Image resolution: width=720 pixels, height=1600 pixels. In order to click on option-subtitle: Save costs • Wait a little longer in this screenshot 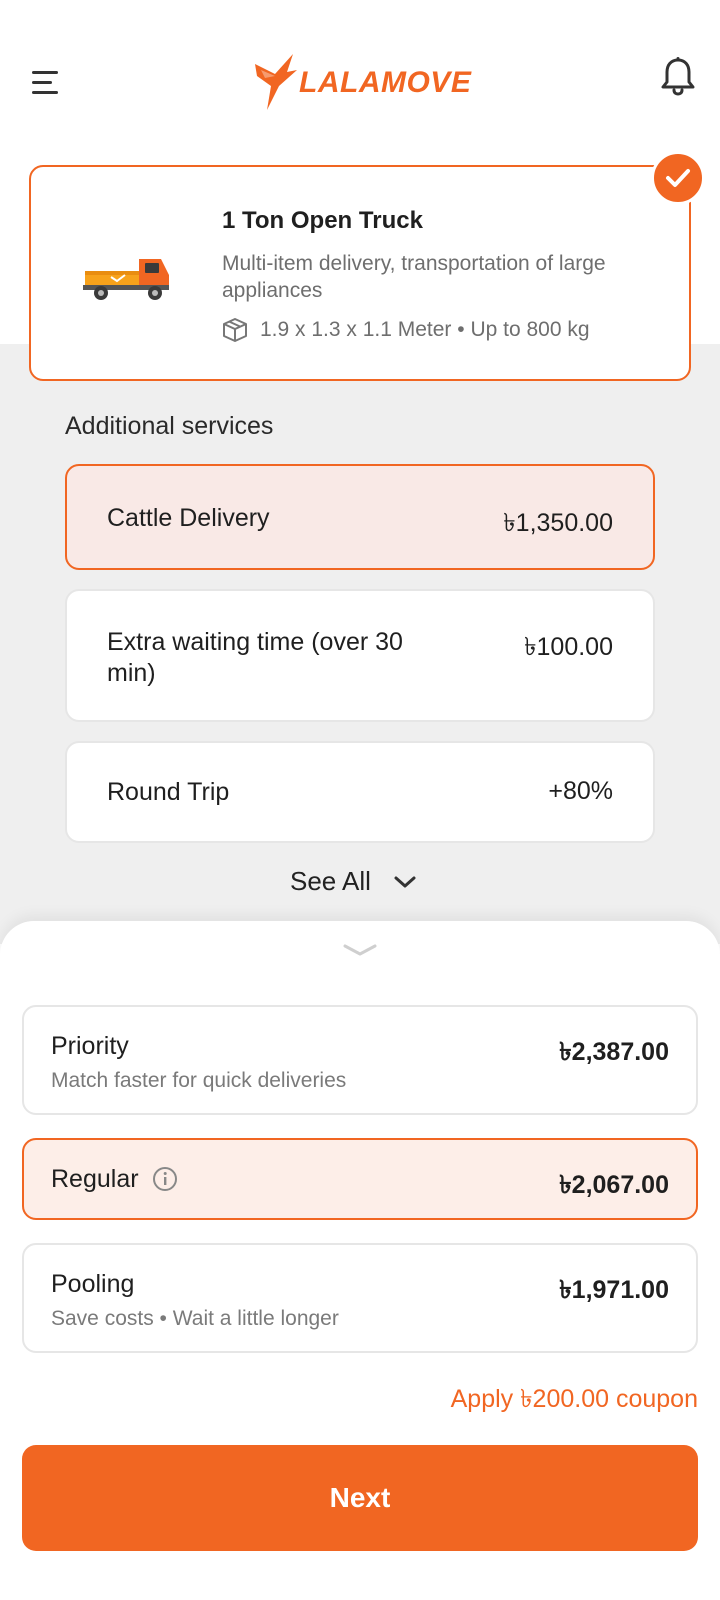, I will do `click(195, 1318)`.